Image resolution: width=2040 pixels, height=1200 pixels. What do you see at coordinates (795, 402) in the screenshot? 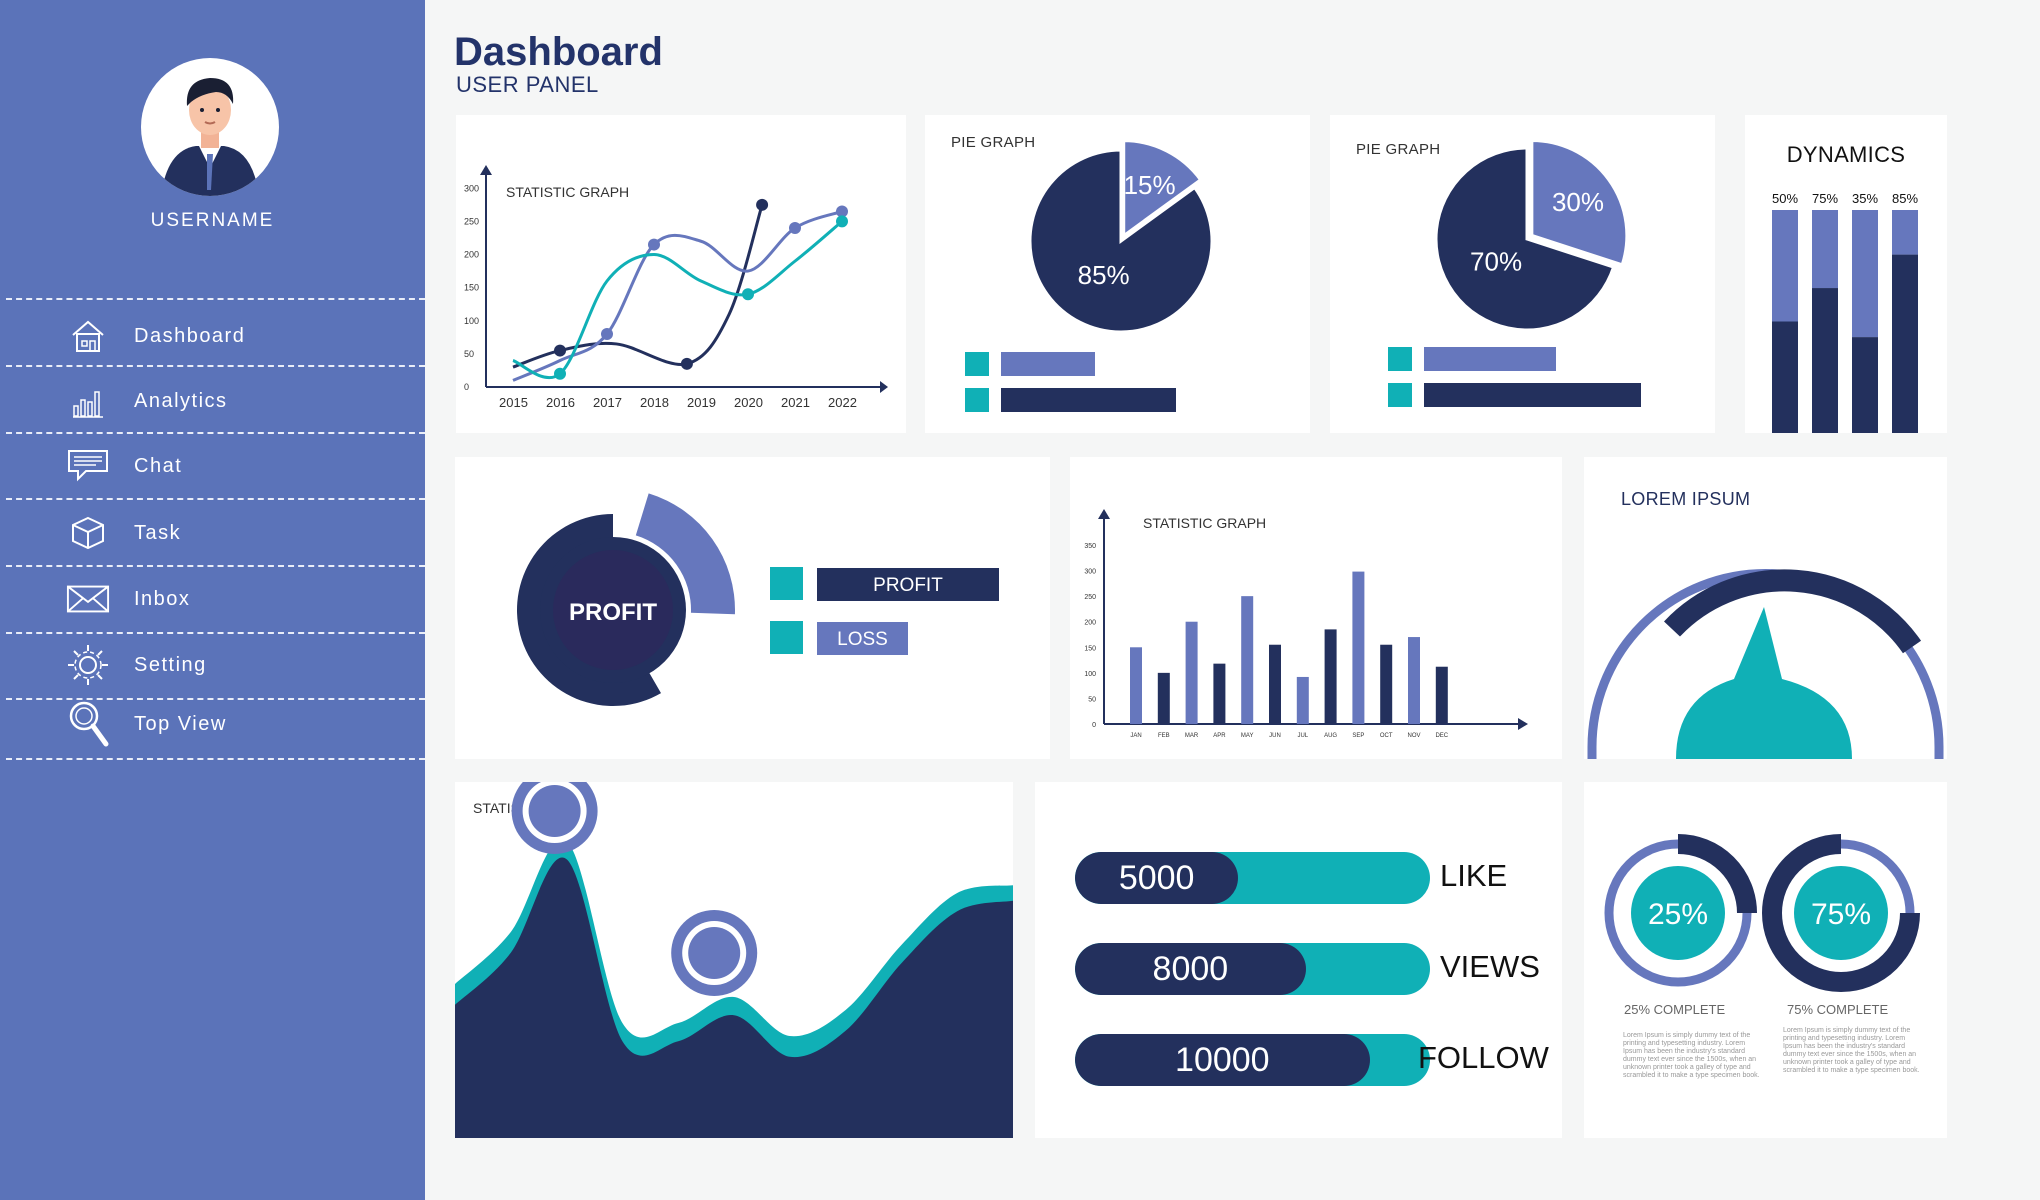
I see `x-tick-label: 2021` at bounding box center [795, 402].